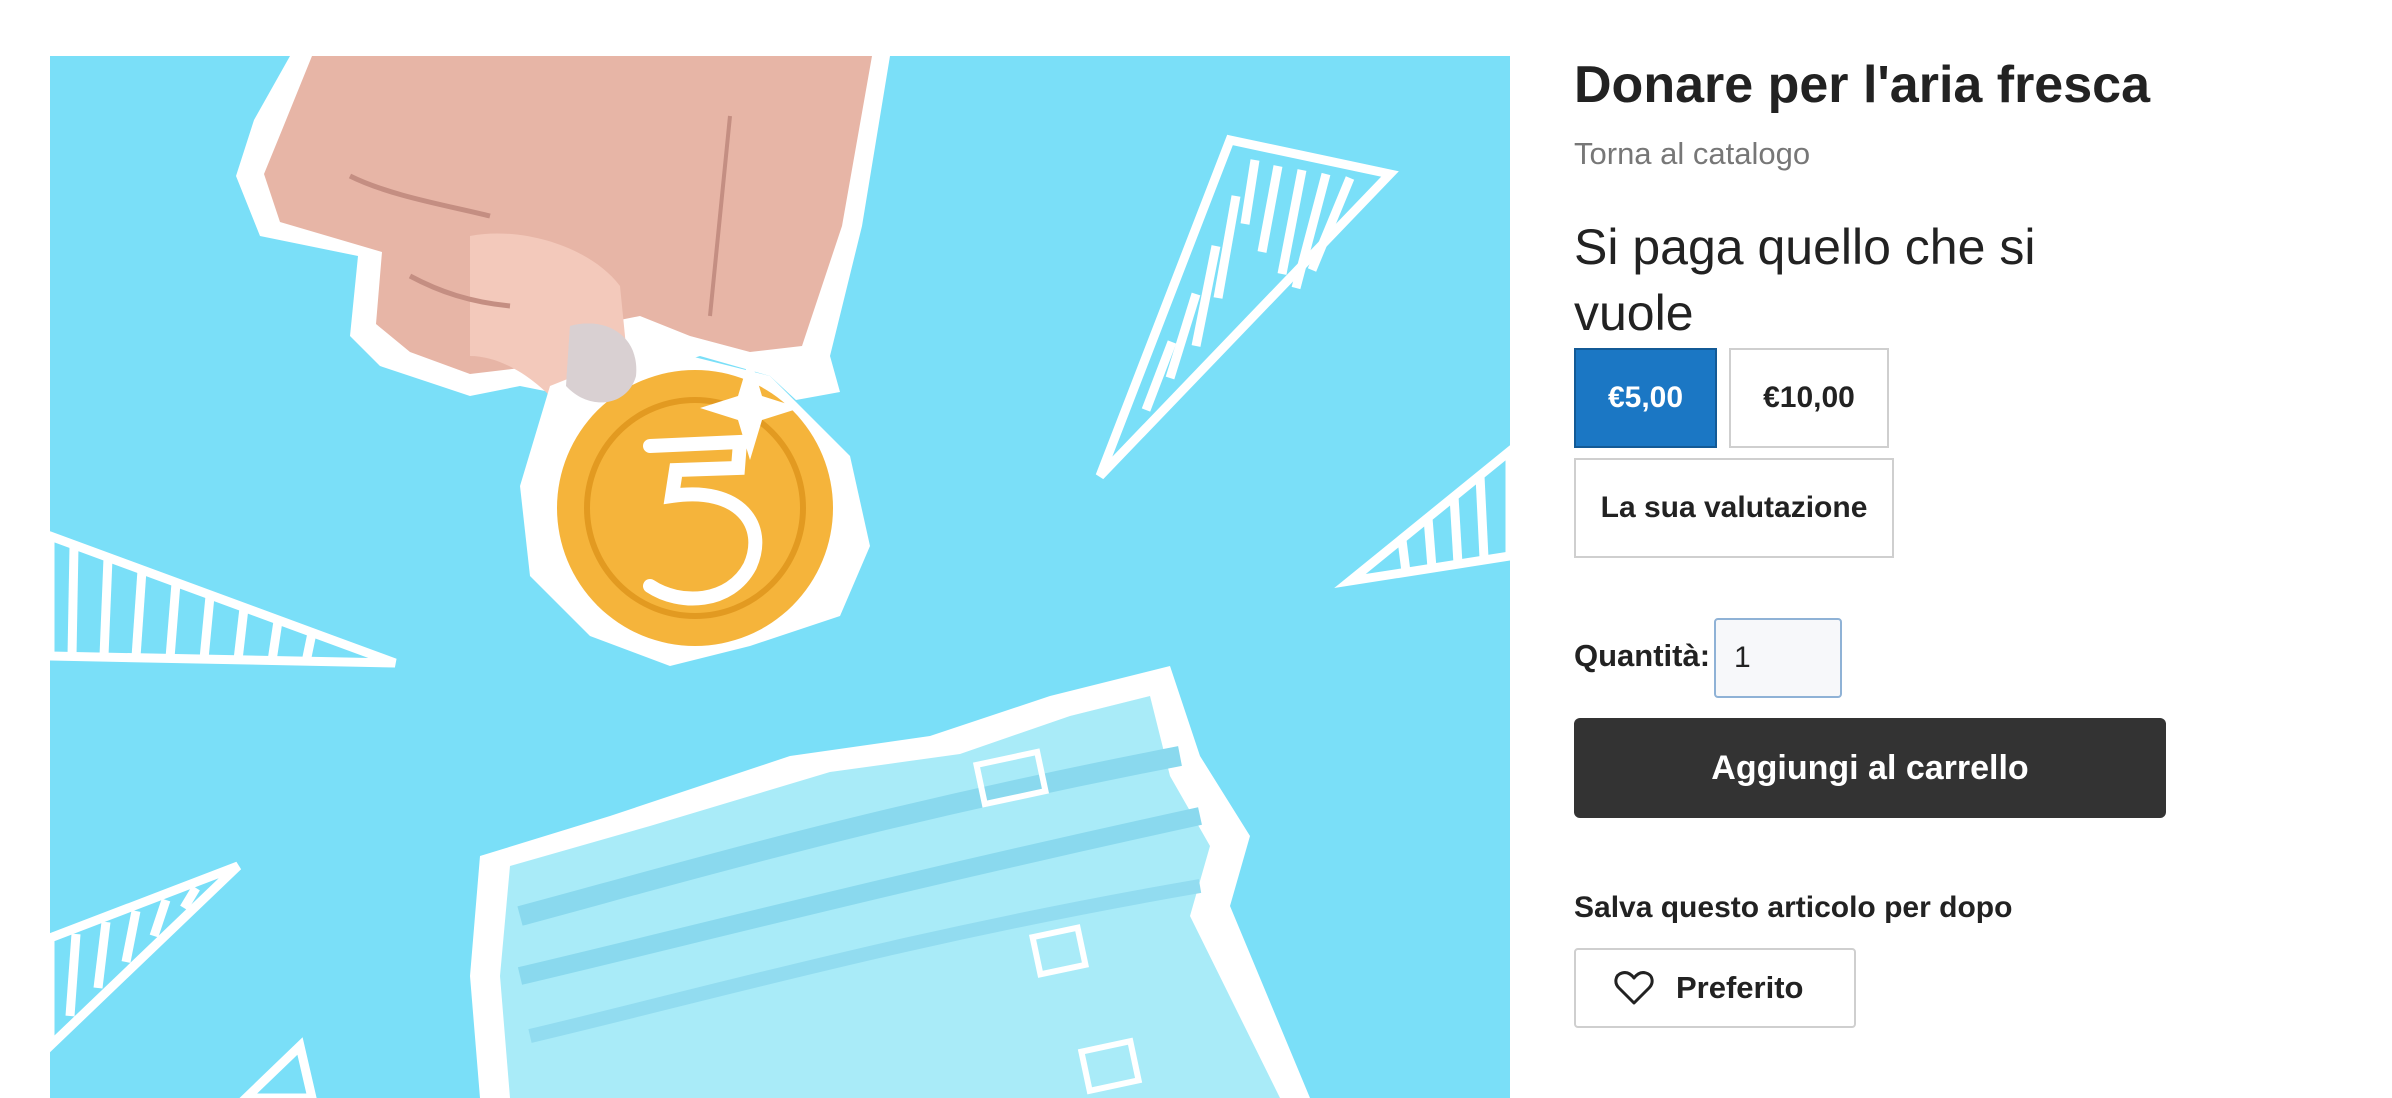 This screenshot has width=2392, height=1098. What do you see at coordinates (1778, 658) in the screenshot?
I see `quantity-input` at bounding box center [1778, 658].